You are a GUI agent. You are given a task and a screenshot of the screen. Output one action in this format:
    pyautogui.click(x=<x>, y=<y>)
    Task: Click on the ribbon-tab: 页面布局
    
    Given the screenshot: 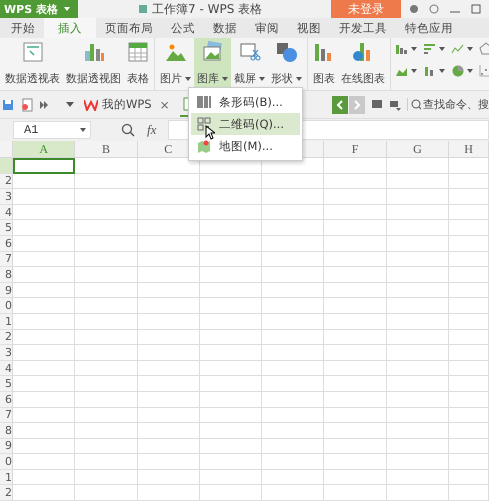 What is the action you would take?
    pyautogui.click(x=129, y=28)
    